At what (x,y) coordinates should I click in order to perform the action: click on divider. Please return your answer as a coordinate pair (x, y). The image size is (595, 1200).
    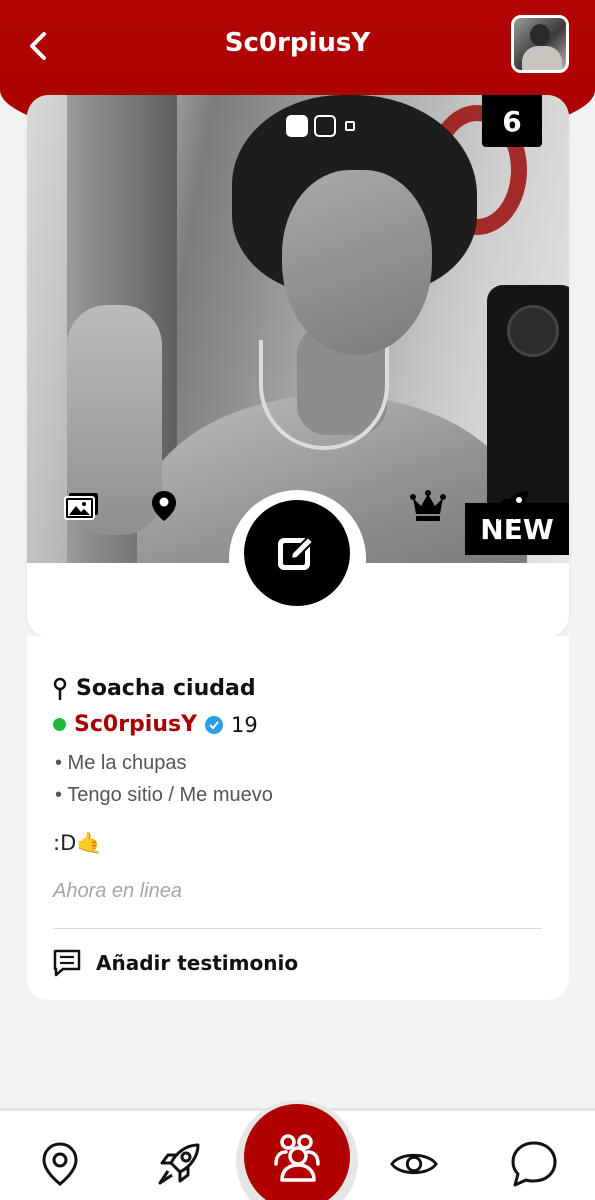
    Looking at the image, I should click on (297, 928).